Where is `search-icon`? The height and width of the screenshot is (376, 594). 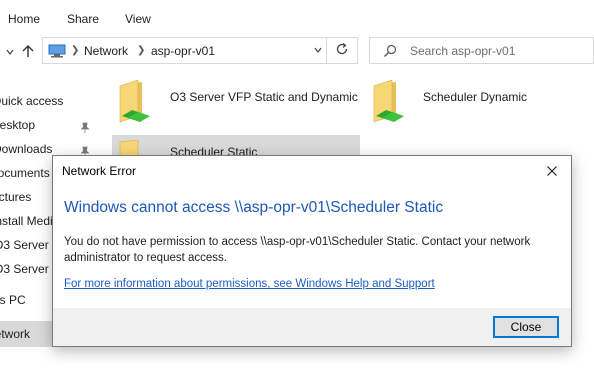 search-icon is located at coordinates (390, 52).